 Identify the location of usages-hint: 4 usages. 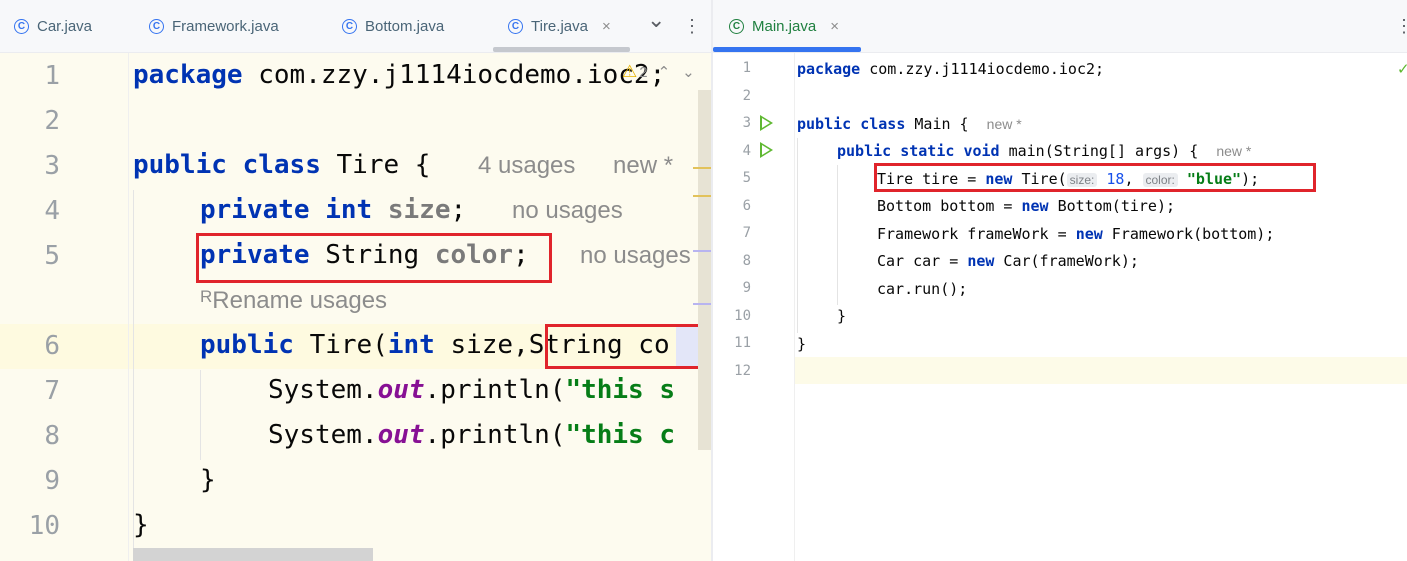
(526, 166).